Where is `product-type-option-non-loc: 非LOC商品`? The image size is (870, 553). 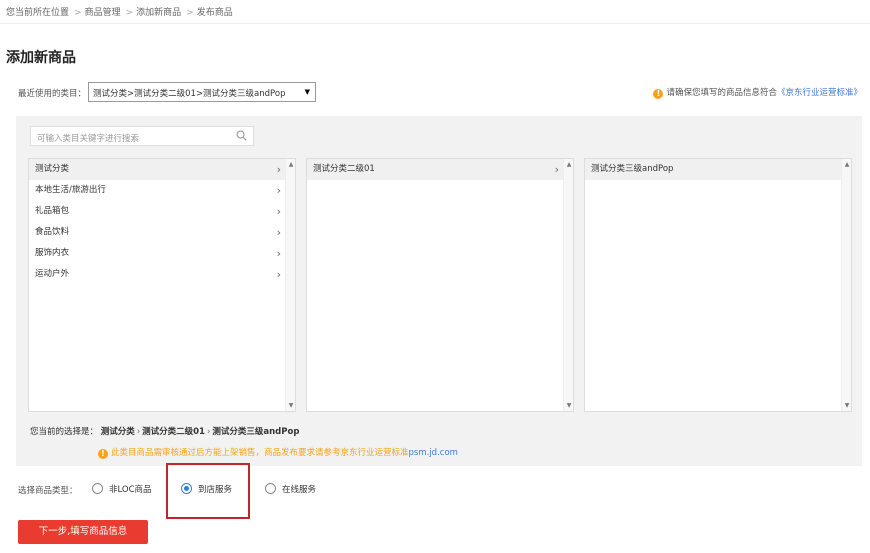 product-type-option-non-loc: 非LOC商品 is located at coordinates (122, 489).